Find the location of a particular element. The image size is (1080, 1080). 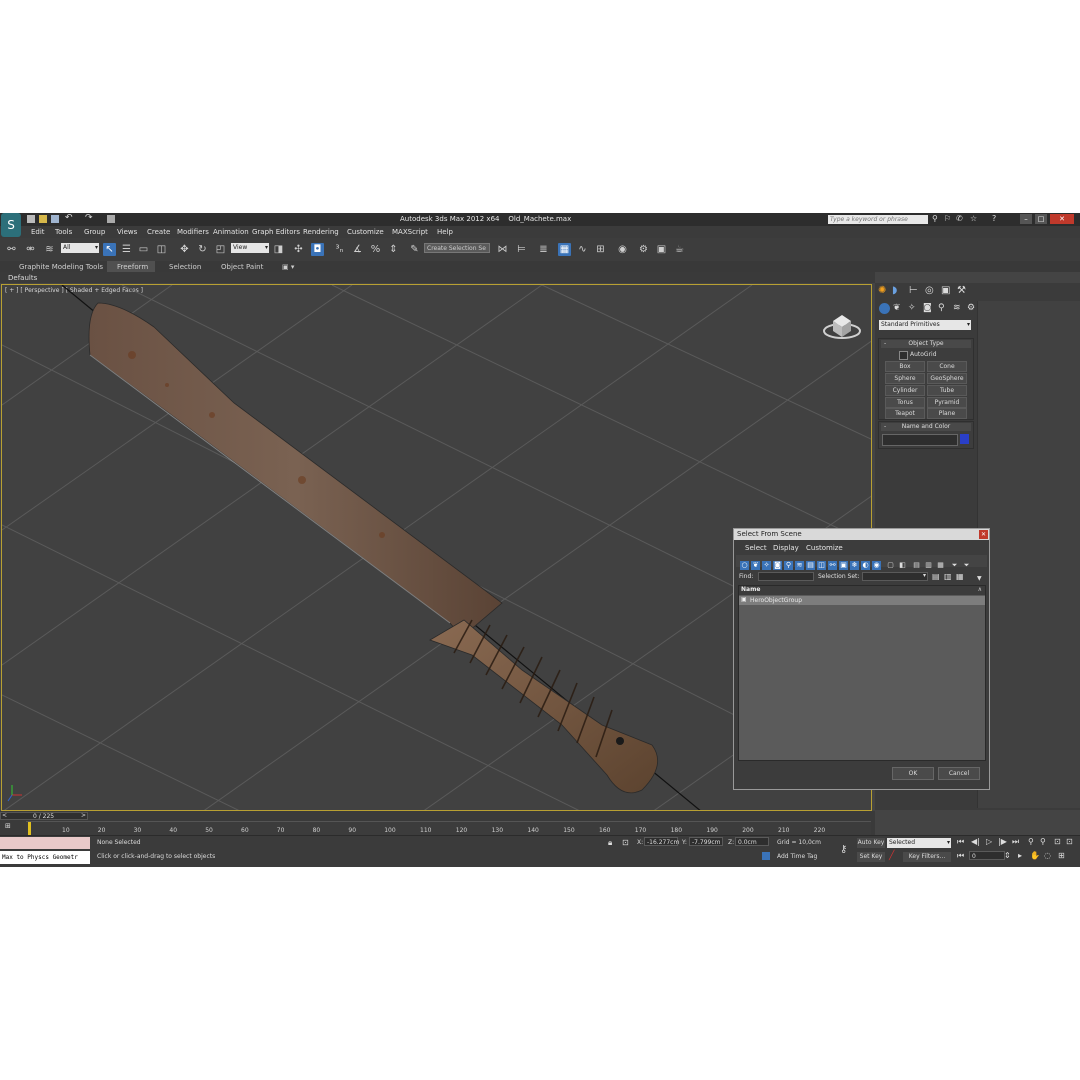

lock-selection-icon: 🔒︎ is located at coordinates (610, 843).